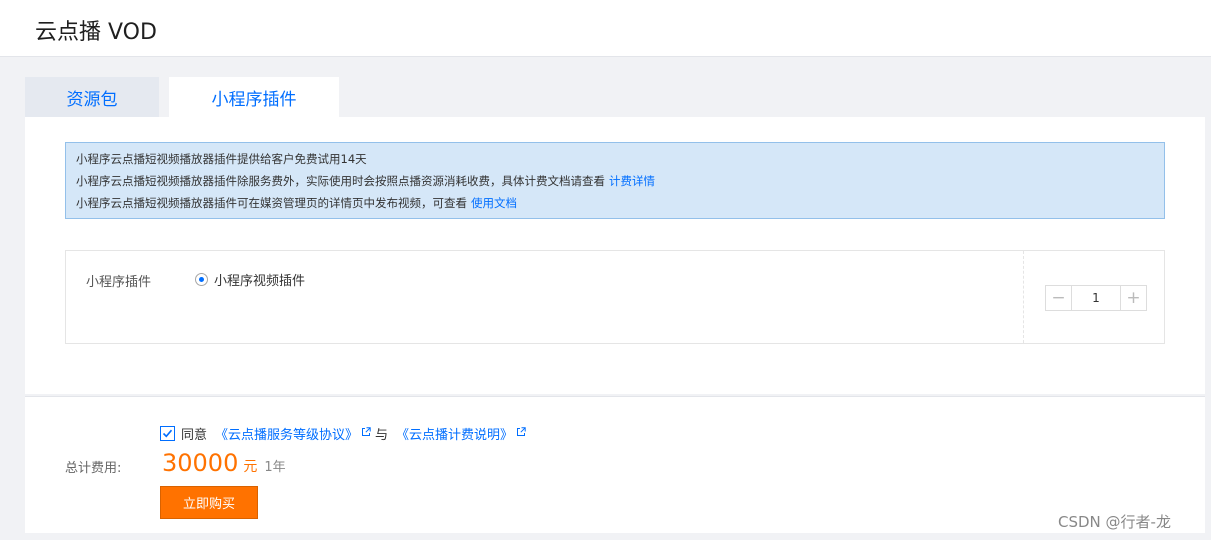 The width and height of the screenshot is (1211, 540). I want to click on billing-details-link: 计费详情, so click(632, 181).